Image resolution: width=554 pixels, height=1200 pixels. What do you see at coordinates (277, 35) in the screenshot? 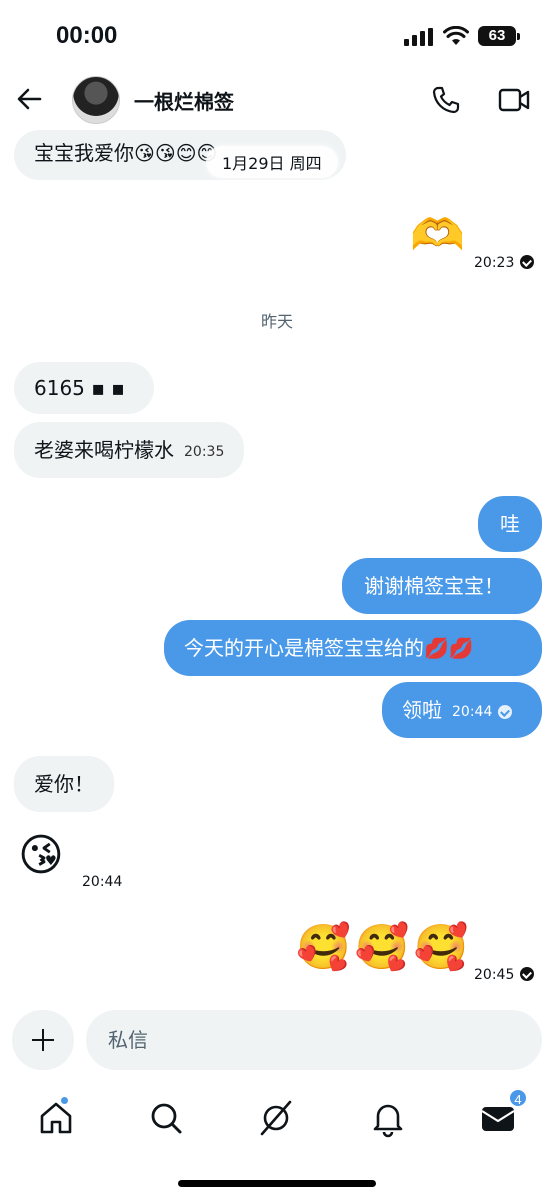
I see `status-bar: 00:00 63` at bounding box center [277, 35].